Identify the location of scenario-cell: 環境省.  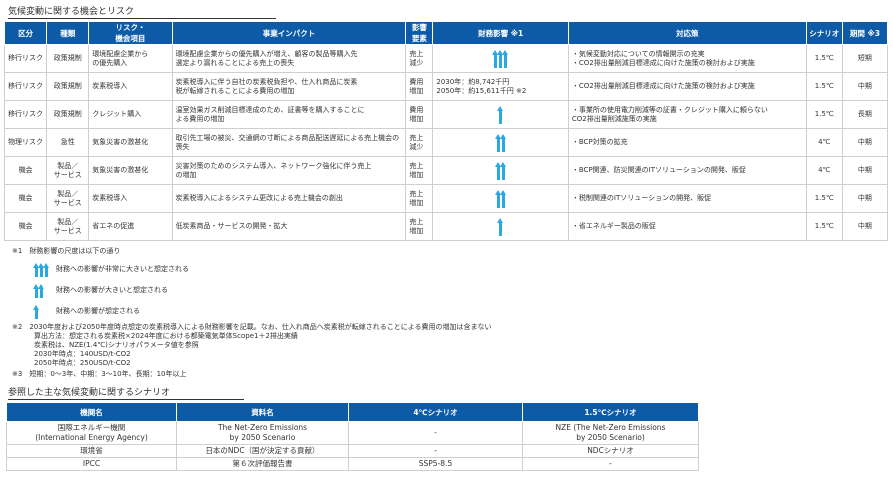
(91, 451).